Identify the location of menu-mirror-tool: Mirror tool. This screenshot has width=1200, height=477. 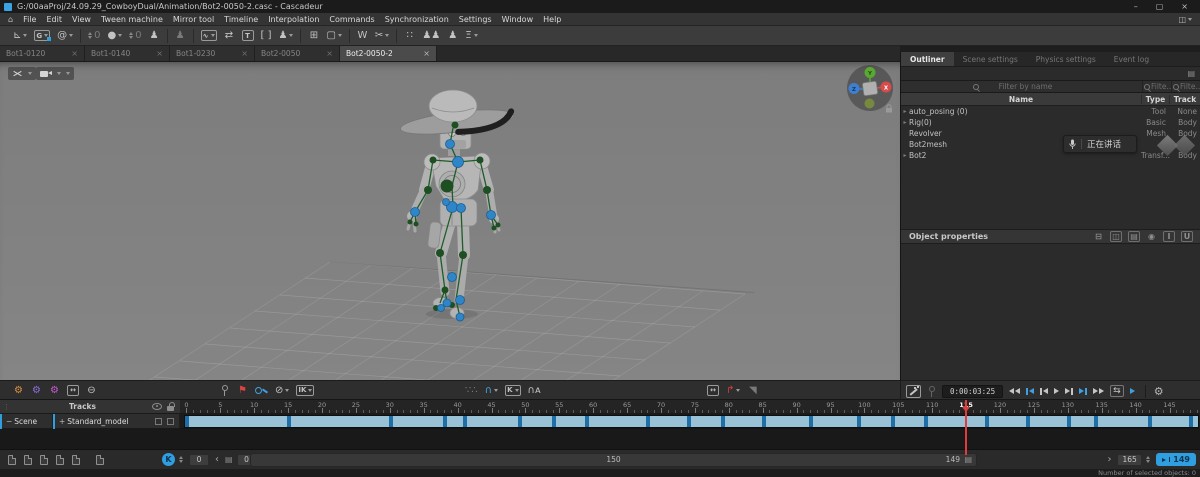
(193, 19).